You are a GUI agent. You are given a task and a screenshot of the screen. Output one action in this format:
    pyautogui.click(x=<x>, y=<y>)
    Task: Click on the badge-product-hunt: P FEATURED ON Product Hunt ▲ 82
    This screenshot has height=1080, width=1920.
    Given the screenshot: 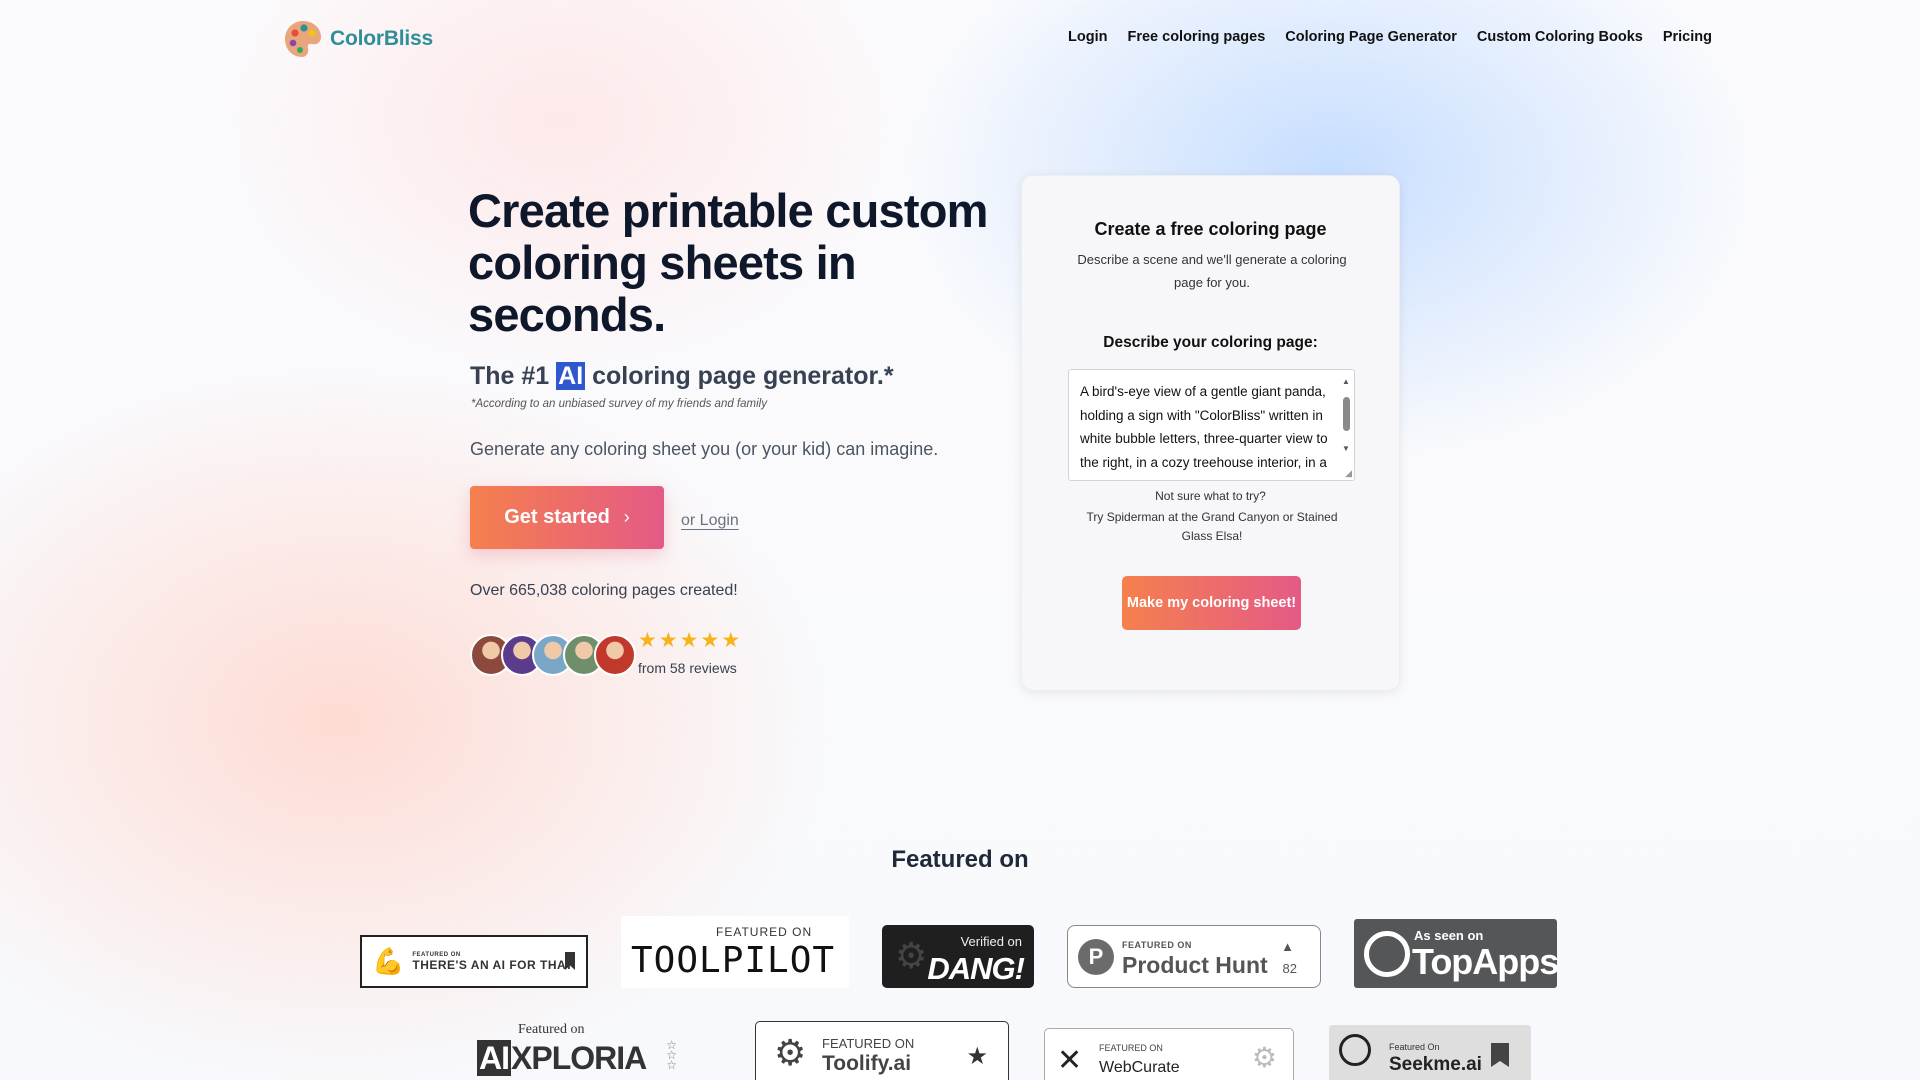 What is the action you would take?
    pyautogui.click(x=1194, y=956)
    